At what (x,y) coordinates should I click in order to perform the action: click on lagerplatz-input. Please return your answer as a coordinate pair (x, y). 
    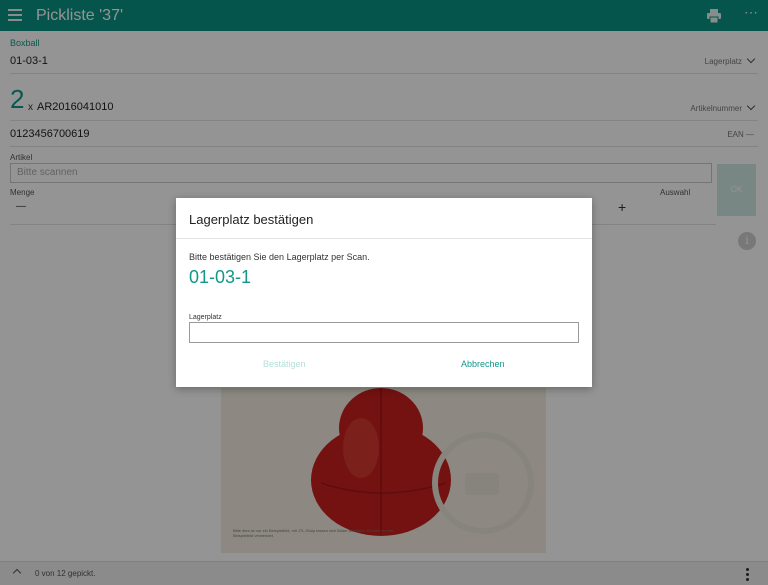
    Looking at the image, I should click on (384, 332).